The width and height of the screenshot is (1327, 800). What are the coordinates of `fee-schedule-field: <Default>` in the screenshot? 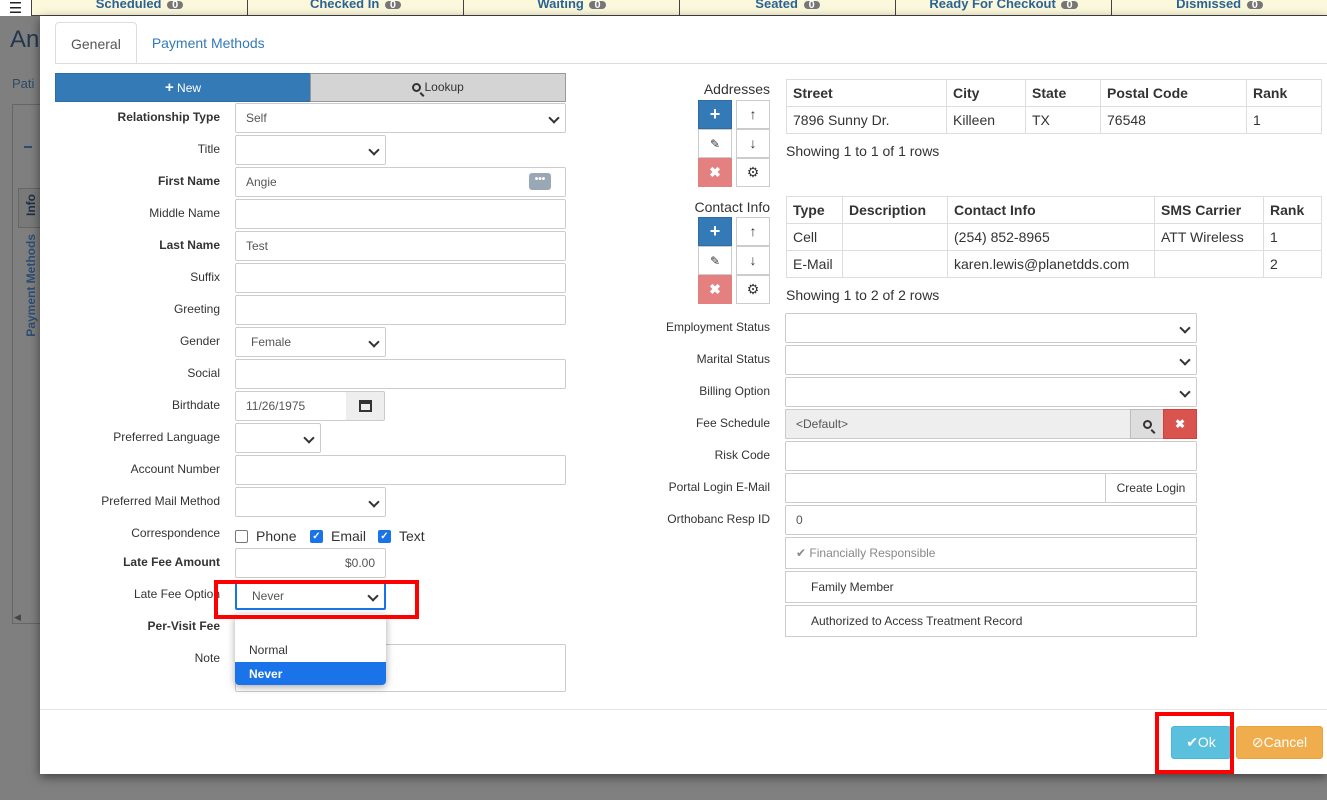 It's located at (958, 424).